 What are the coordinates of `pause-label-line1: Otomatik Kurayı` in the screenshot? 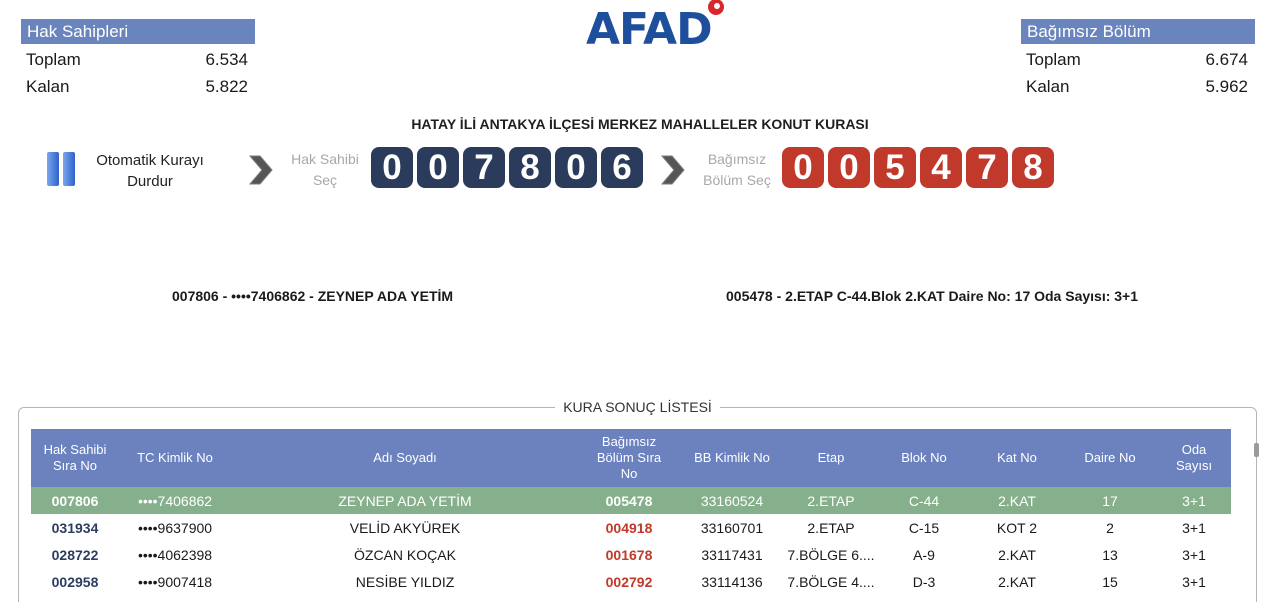 It's located at (150, 160).